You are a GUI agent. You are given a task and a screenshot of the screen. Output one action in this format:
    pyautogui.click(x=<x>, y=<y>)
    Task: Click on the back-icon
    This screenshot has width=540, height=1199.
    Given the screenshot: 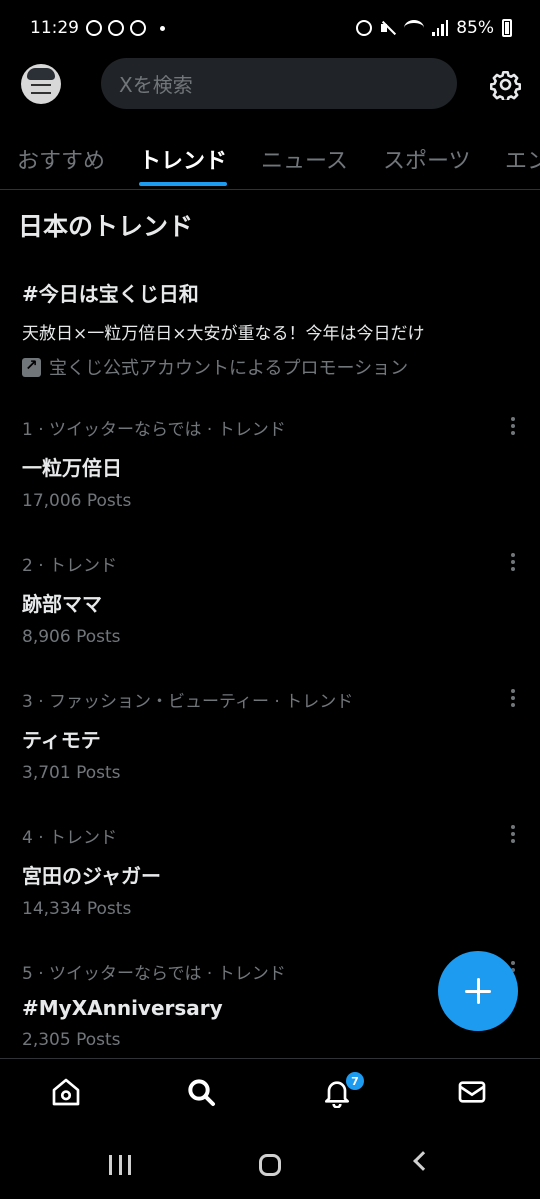 What is the action you would take?
    pyautogui.click(x=423, y=1161)
    